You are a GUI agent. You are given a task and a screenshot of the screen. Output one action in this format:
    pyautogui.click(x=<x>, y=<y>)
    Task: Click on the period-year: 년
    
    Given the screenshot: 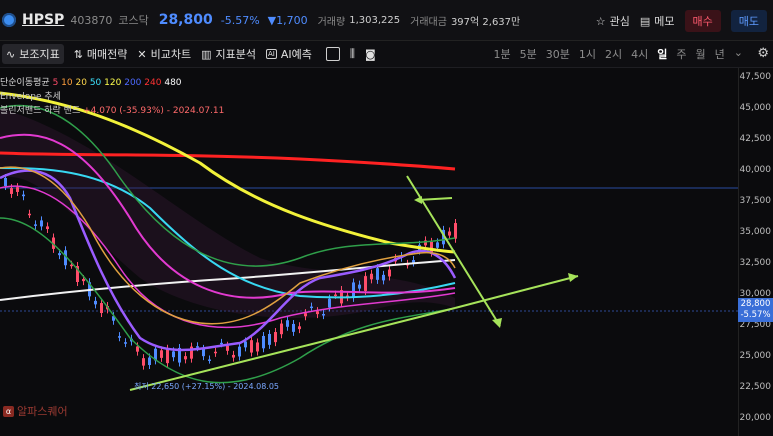 What is the action you would take?
    pyautogui.click(x=720, y=54)
    